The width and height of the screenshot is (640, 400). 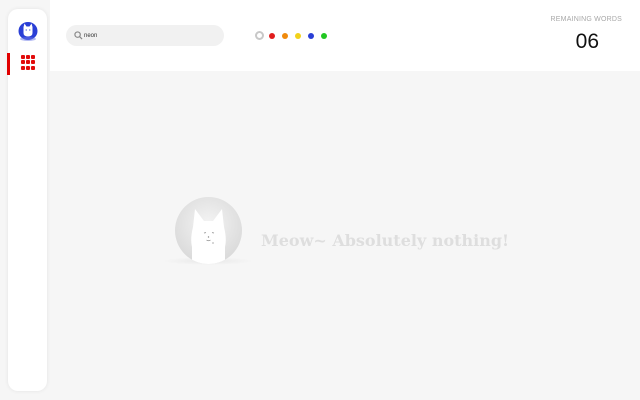 I want to click on color-filter-orange, so click(x=285, y=35).